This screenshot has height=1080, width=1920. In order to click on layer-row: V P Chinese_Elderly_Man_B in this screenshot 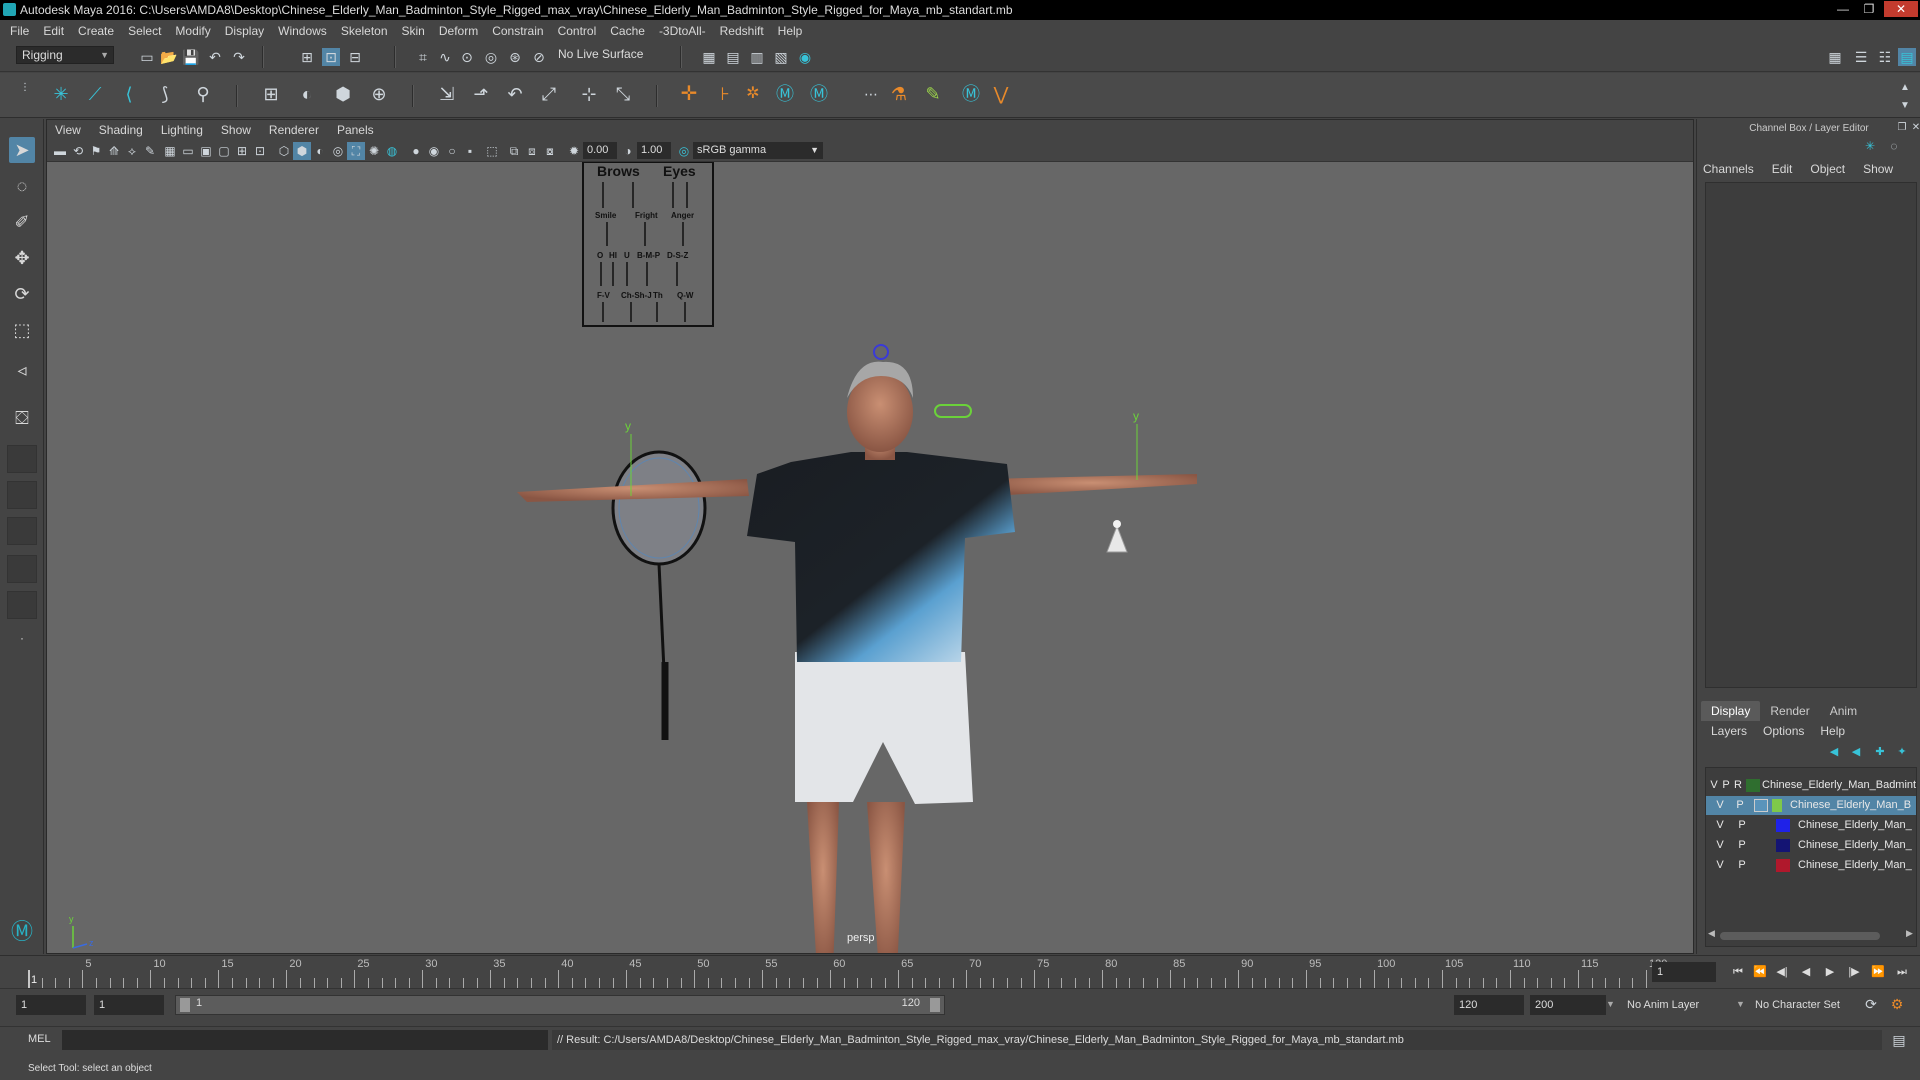, I will do `click(1811, 805)`.